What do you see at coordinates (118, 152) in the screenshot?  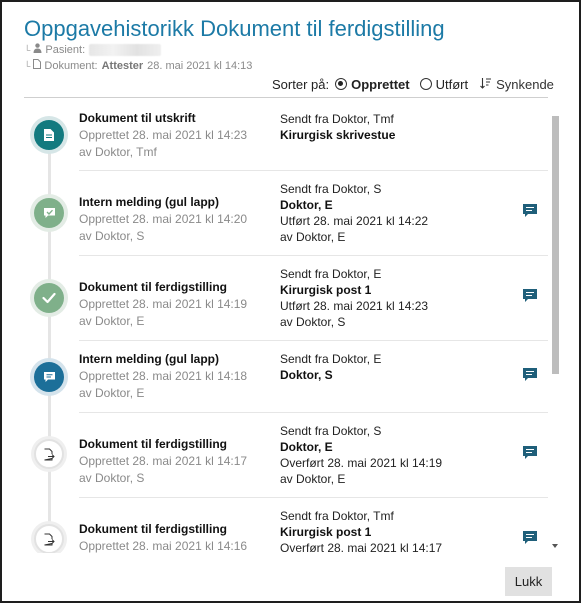 I see `entry-created-by: av Doktor, Tmf` at bounding box center [118, 152].